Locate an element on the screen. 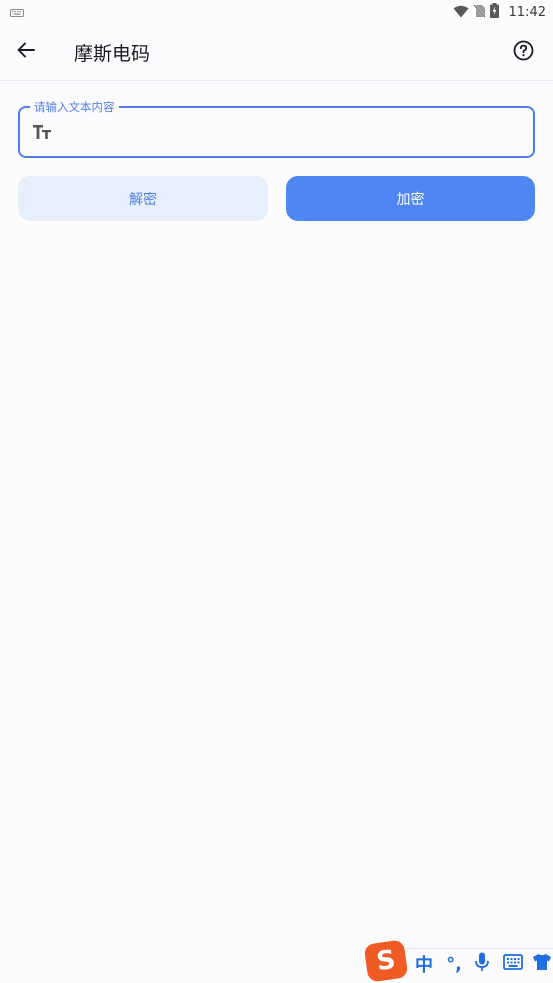 This screenshot has height=983, width=553. voice-input-icon is located at coordinates (482, 964).